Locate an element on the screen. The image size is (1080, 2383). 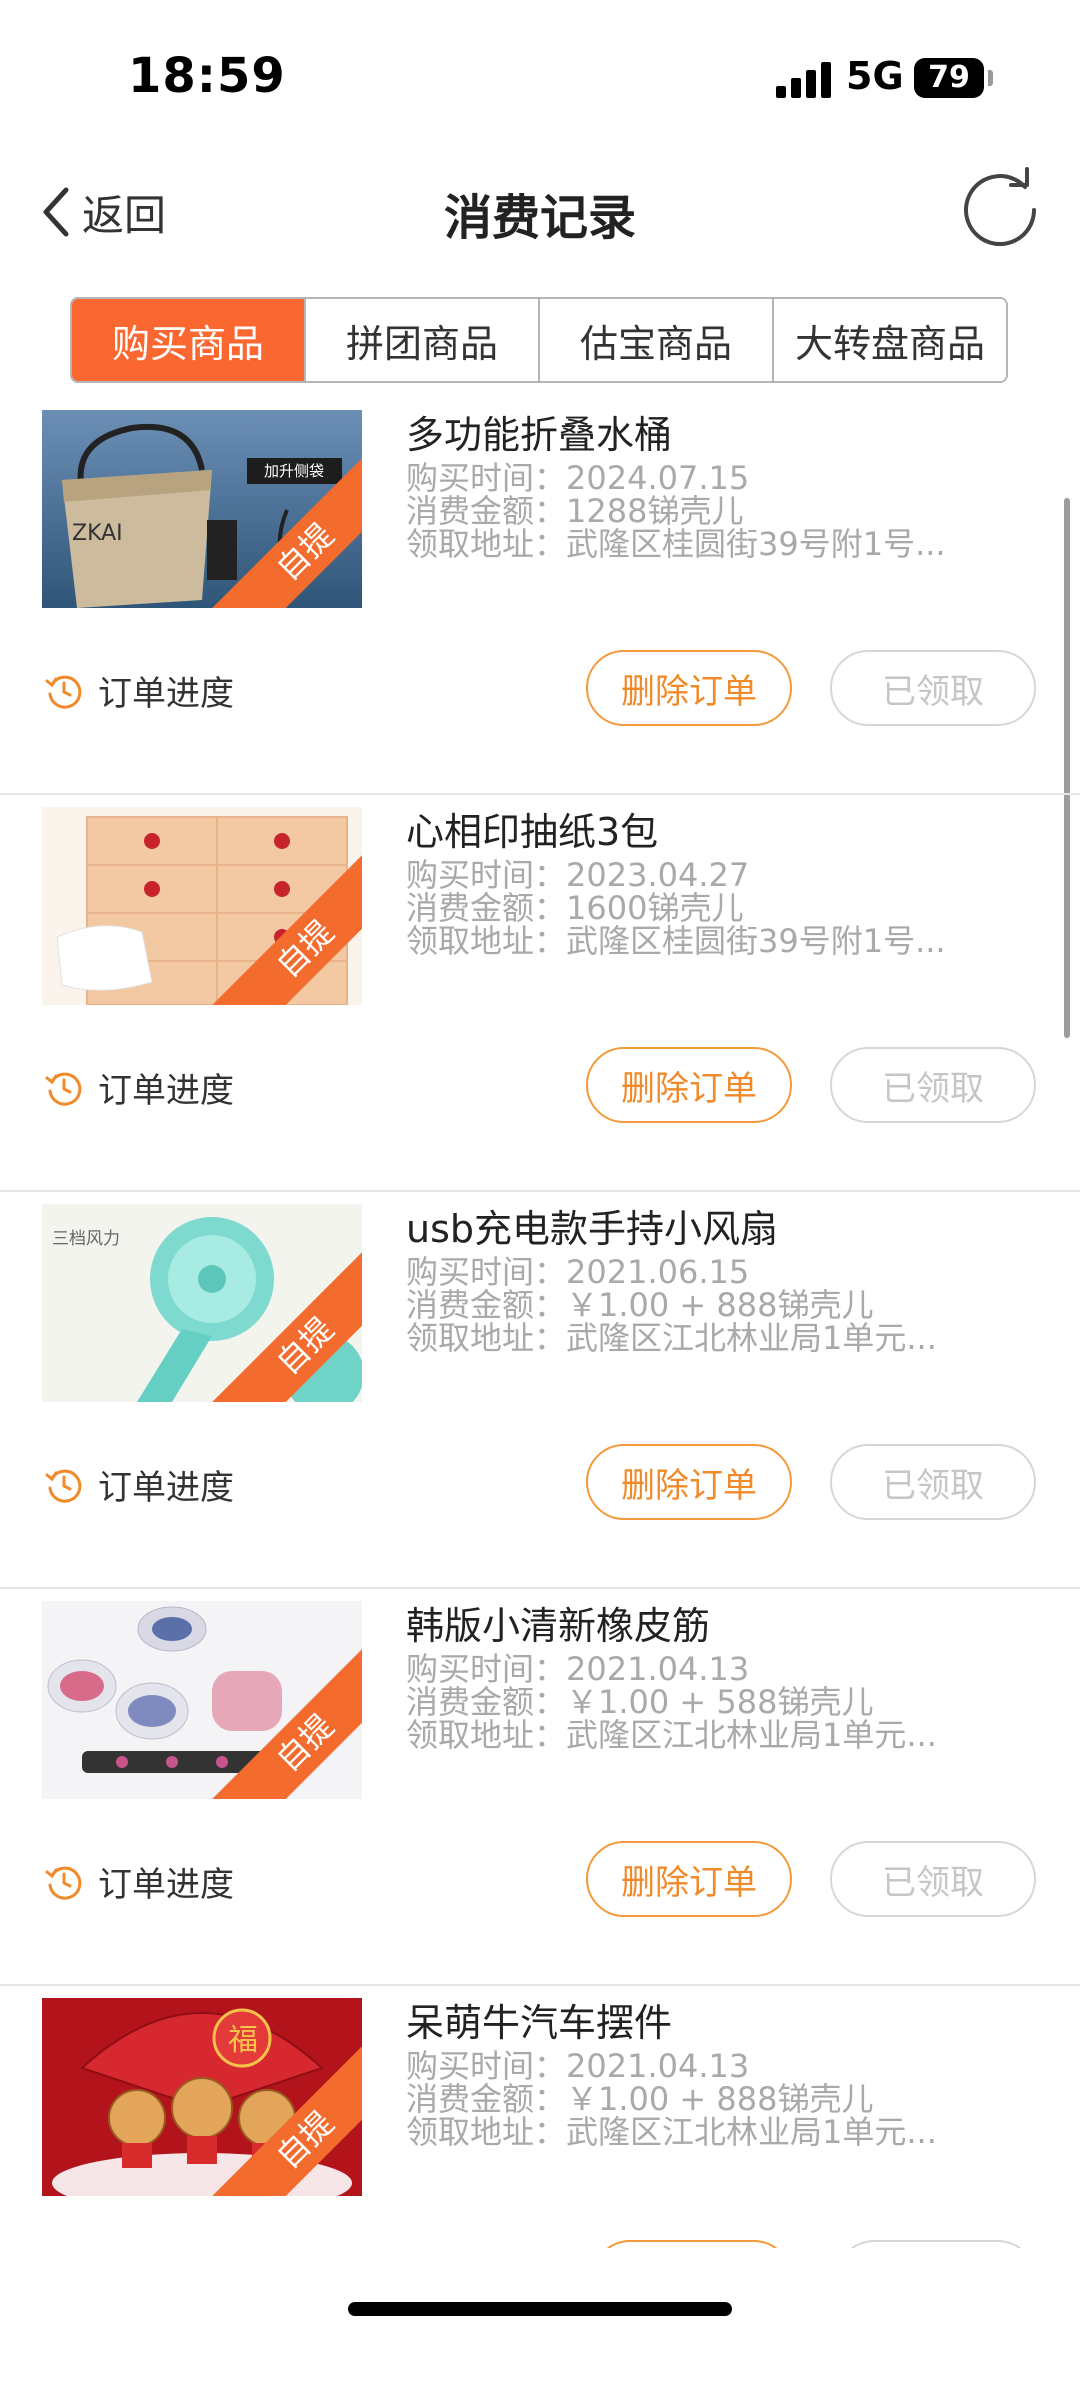
tab-group-buy: 拼团商品 is located at coordinates (421, 340).